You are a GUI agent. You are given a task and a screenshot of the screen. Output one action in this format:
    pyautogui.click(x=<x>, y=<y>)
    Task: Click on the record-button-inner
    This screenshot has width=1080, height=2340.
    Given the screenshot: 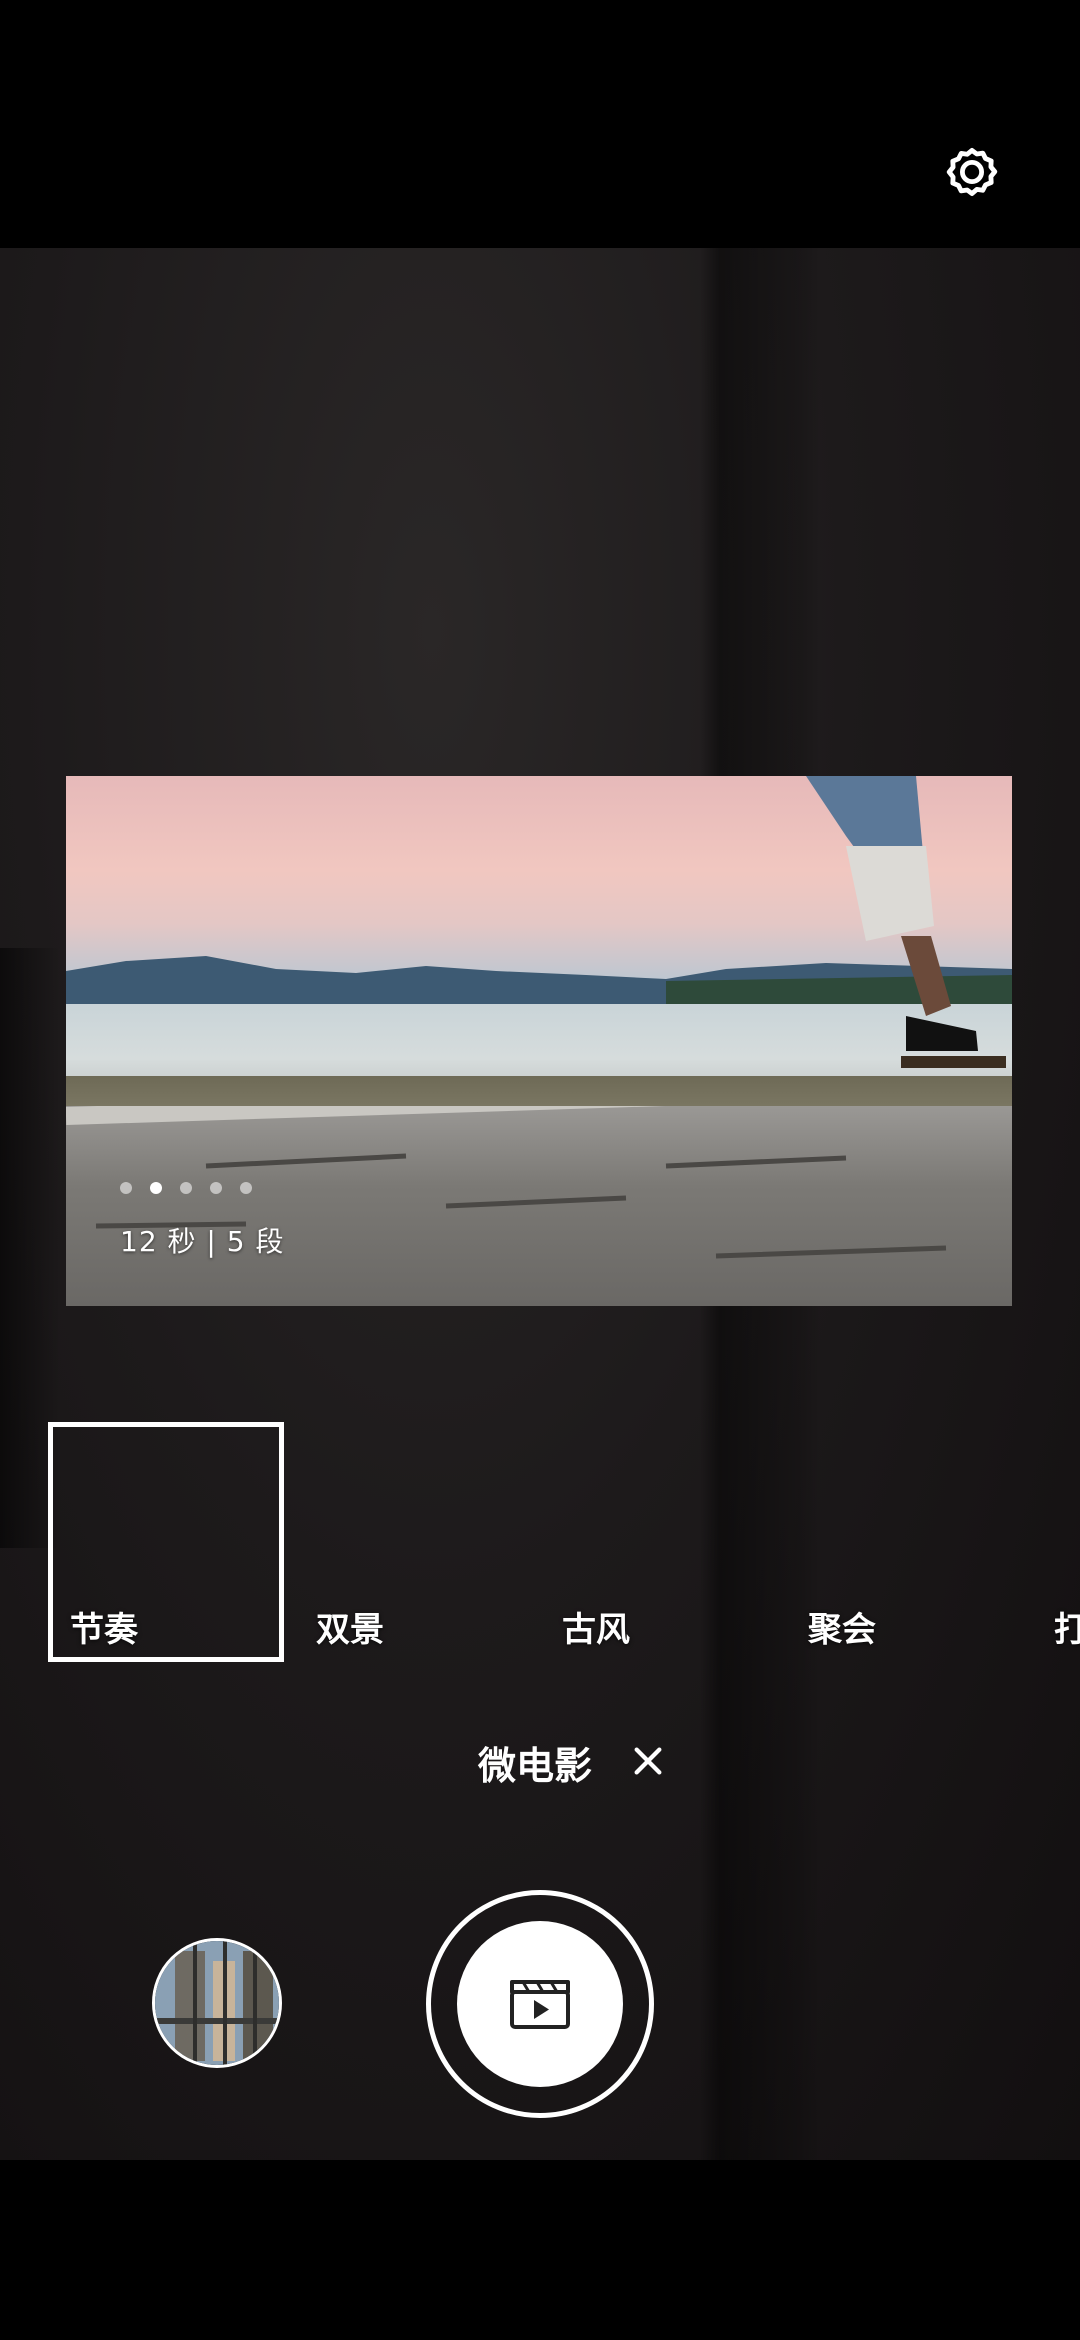 What is the action you would take?
    pyautogui.click(x=540, y=2004)
    